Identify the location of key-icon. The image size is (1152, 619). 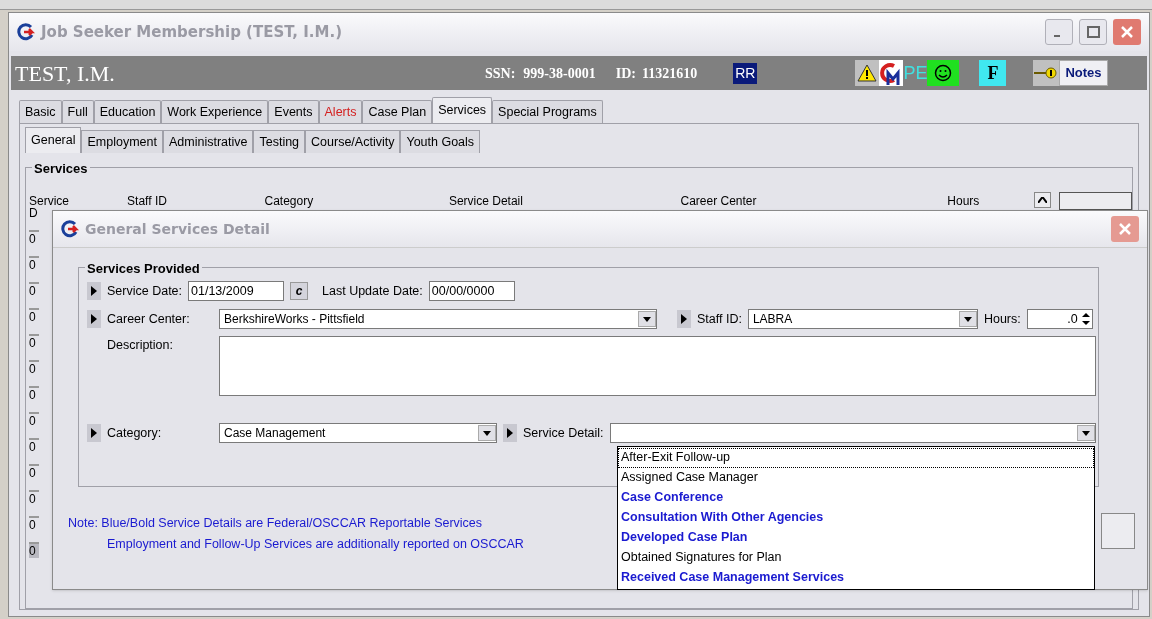
(1046, 73).